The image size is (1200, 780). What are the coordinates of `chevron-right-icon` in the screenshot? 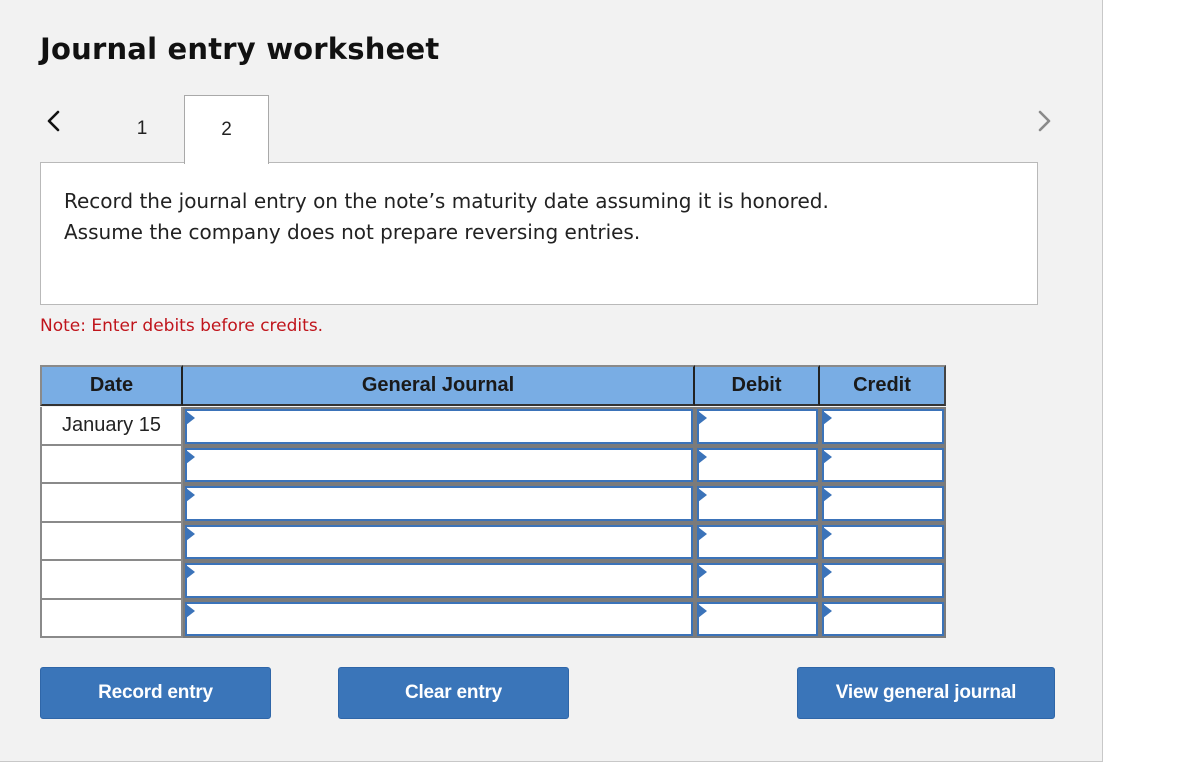 It's located at (1044, 121).